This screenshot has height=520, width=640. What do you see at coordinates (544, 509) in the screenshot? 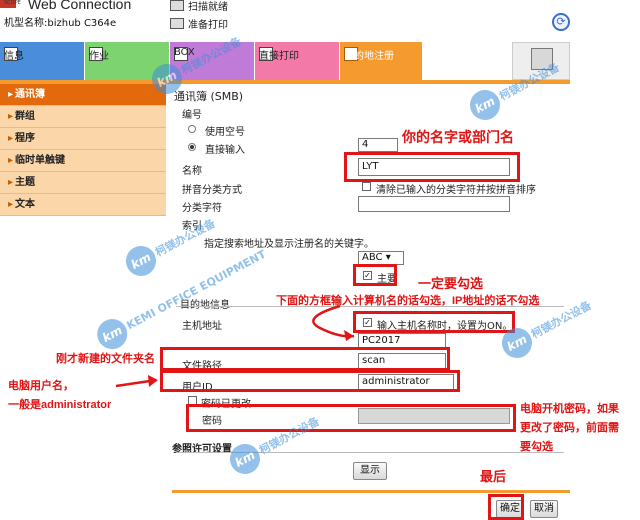
I see `cancel-button: 取消` at bounding box center [544, 509].